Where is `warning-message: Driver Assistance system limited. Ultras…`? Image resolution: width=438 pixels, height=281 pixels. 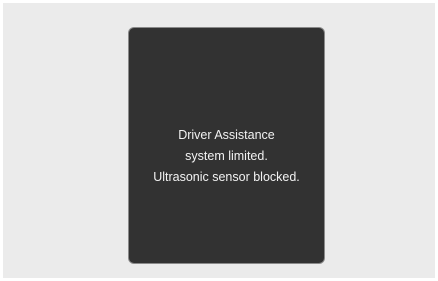
warning-message: Driver Assistance system limited. Ultras… is located at coordinates (226, 156).